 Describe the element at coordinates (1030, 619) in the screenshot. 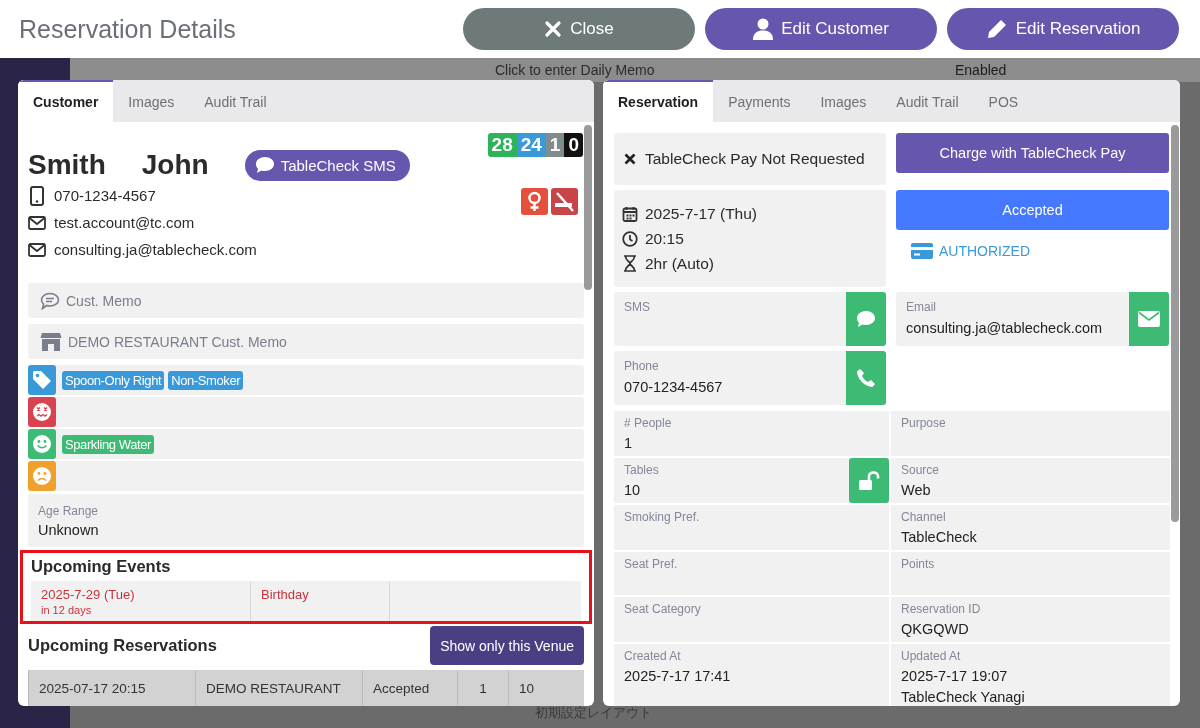

I see `detail-field: Reservation ID QKGQWD` at that location.